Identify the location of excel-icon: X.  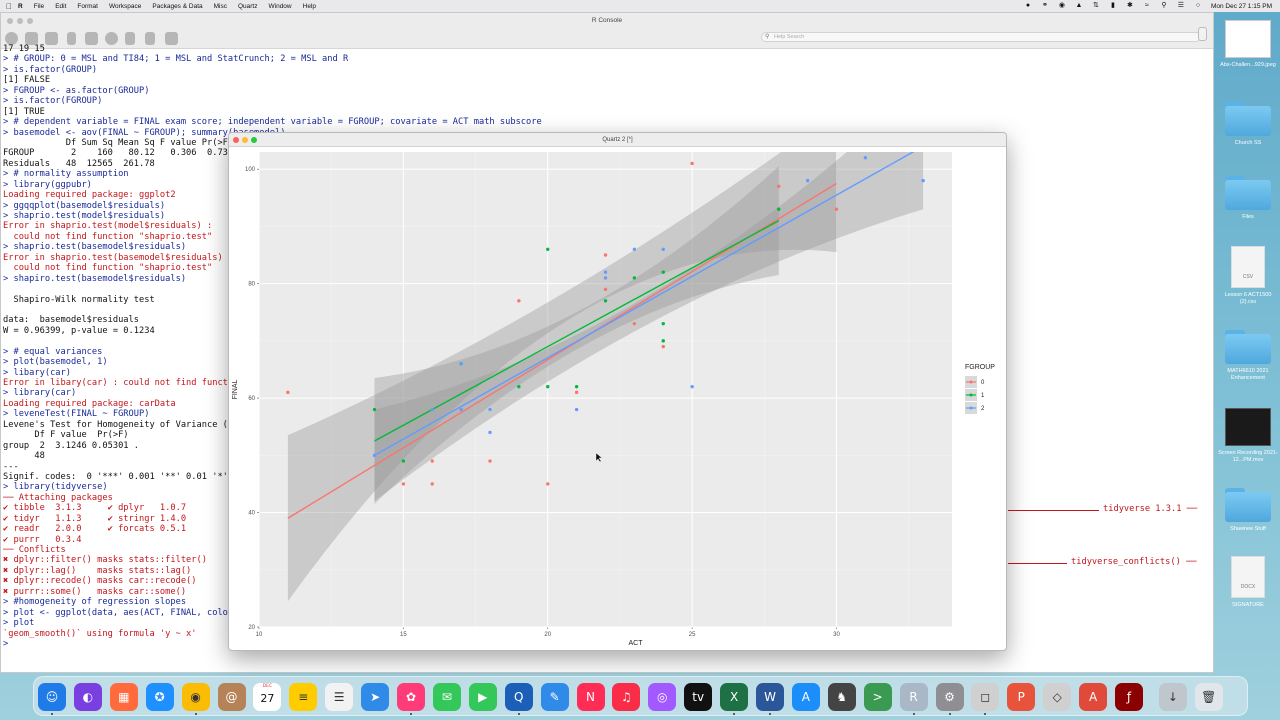
(734, 697).